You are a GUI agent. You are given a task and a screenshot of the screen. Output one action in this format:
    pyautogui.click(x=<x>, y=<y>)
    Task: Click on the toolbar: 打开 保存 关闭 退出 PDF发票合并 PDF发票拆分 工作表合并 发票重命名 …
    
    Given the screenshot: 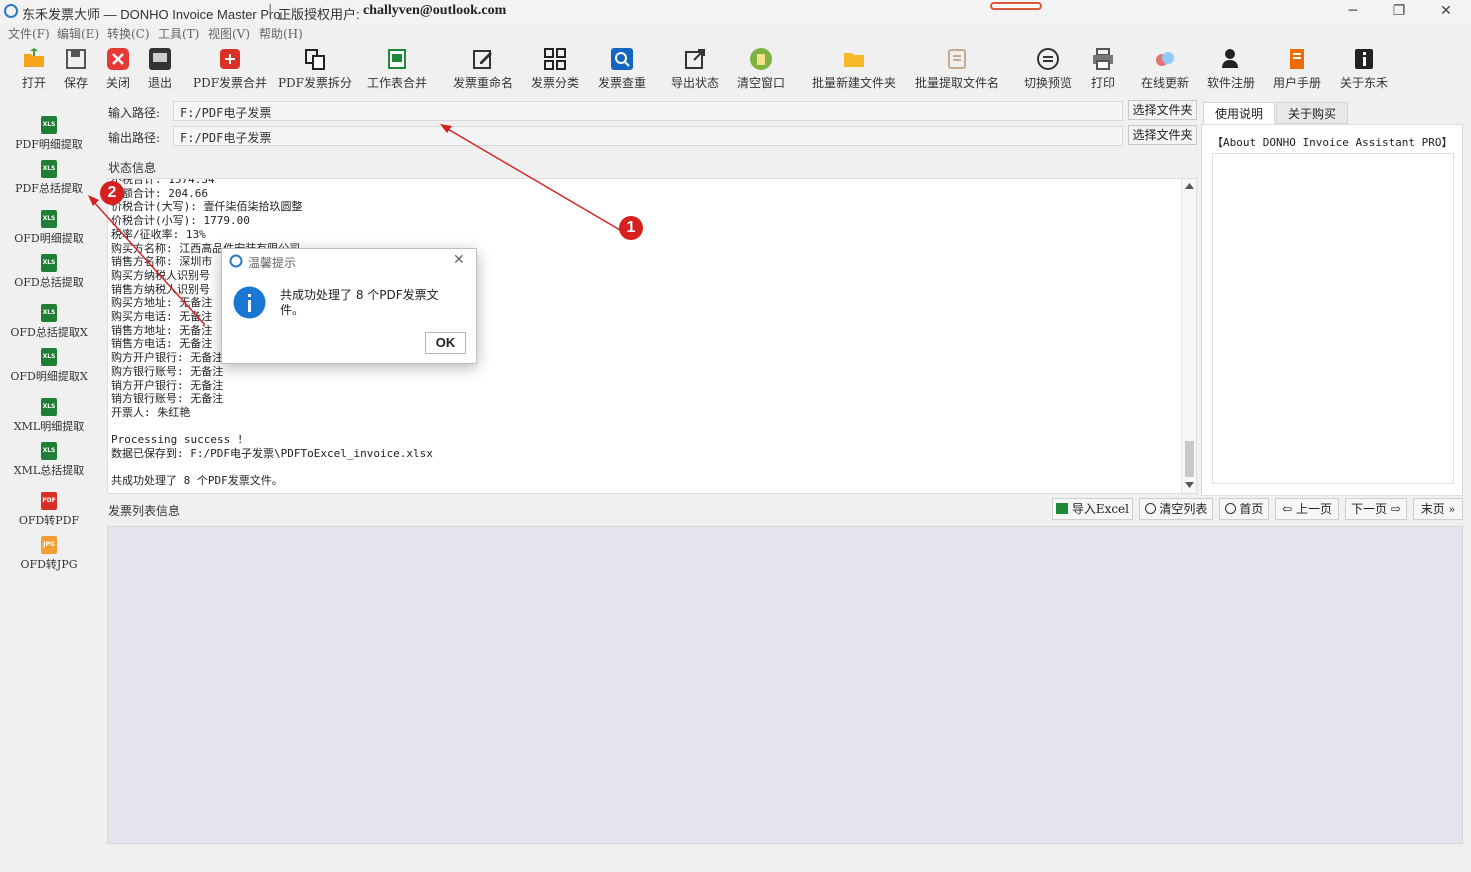 What is the action you would take?
    pyautogui.click(x=735, y=67)
    